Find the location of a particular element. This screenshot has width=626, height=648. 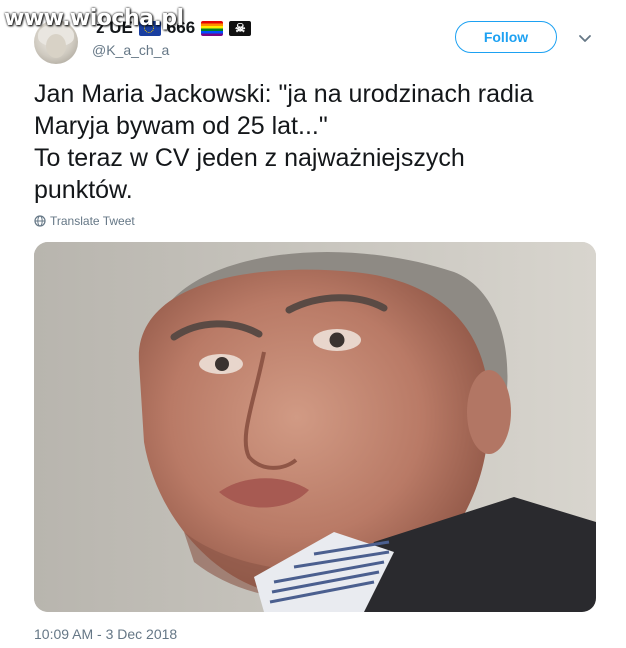

watermark-logo: www.wiocha.pl is located at coordinates (94, 18).